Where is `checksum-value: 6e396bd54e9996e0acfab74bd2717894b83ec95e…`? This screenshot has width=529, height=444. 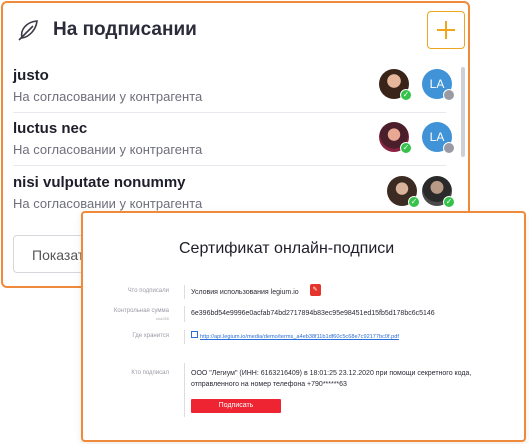
checksum-value: 6e396bd54e9996e0acfab74bd2717894b83ec95e… is located at coordinates (313, 313).